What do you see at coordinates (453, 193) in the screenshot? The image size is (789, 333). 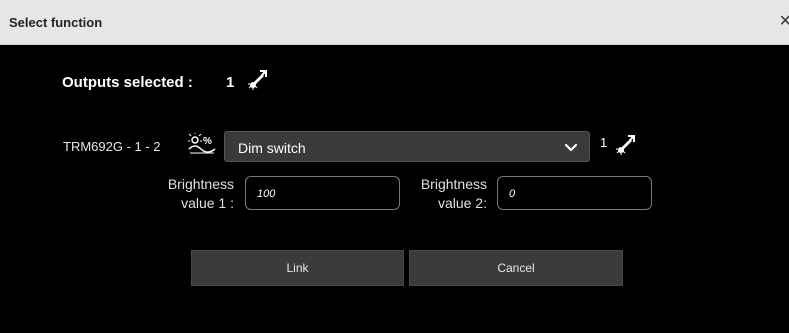 I see `brightness-value-2-label: Brightness value 2:` at bounding box center [453, 193].